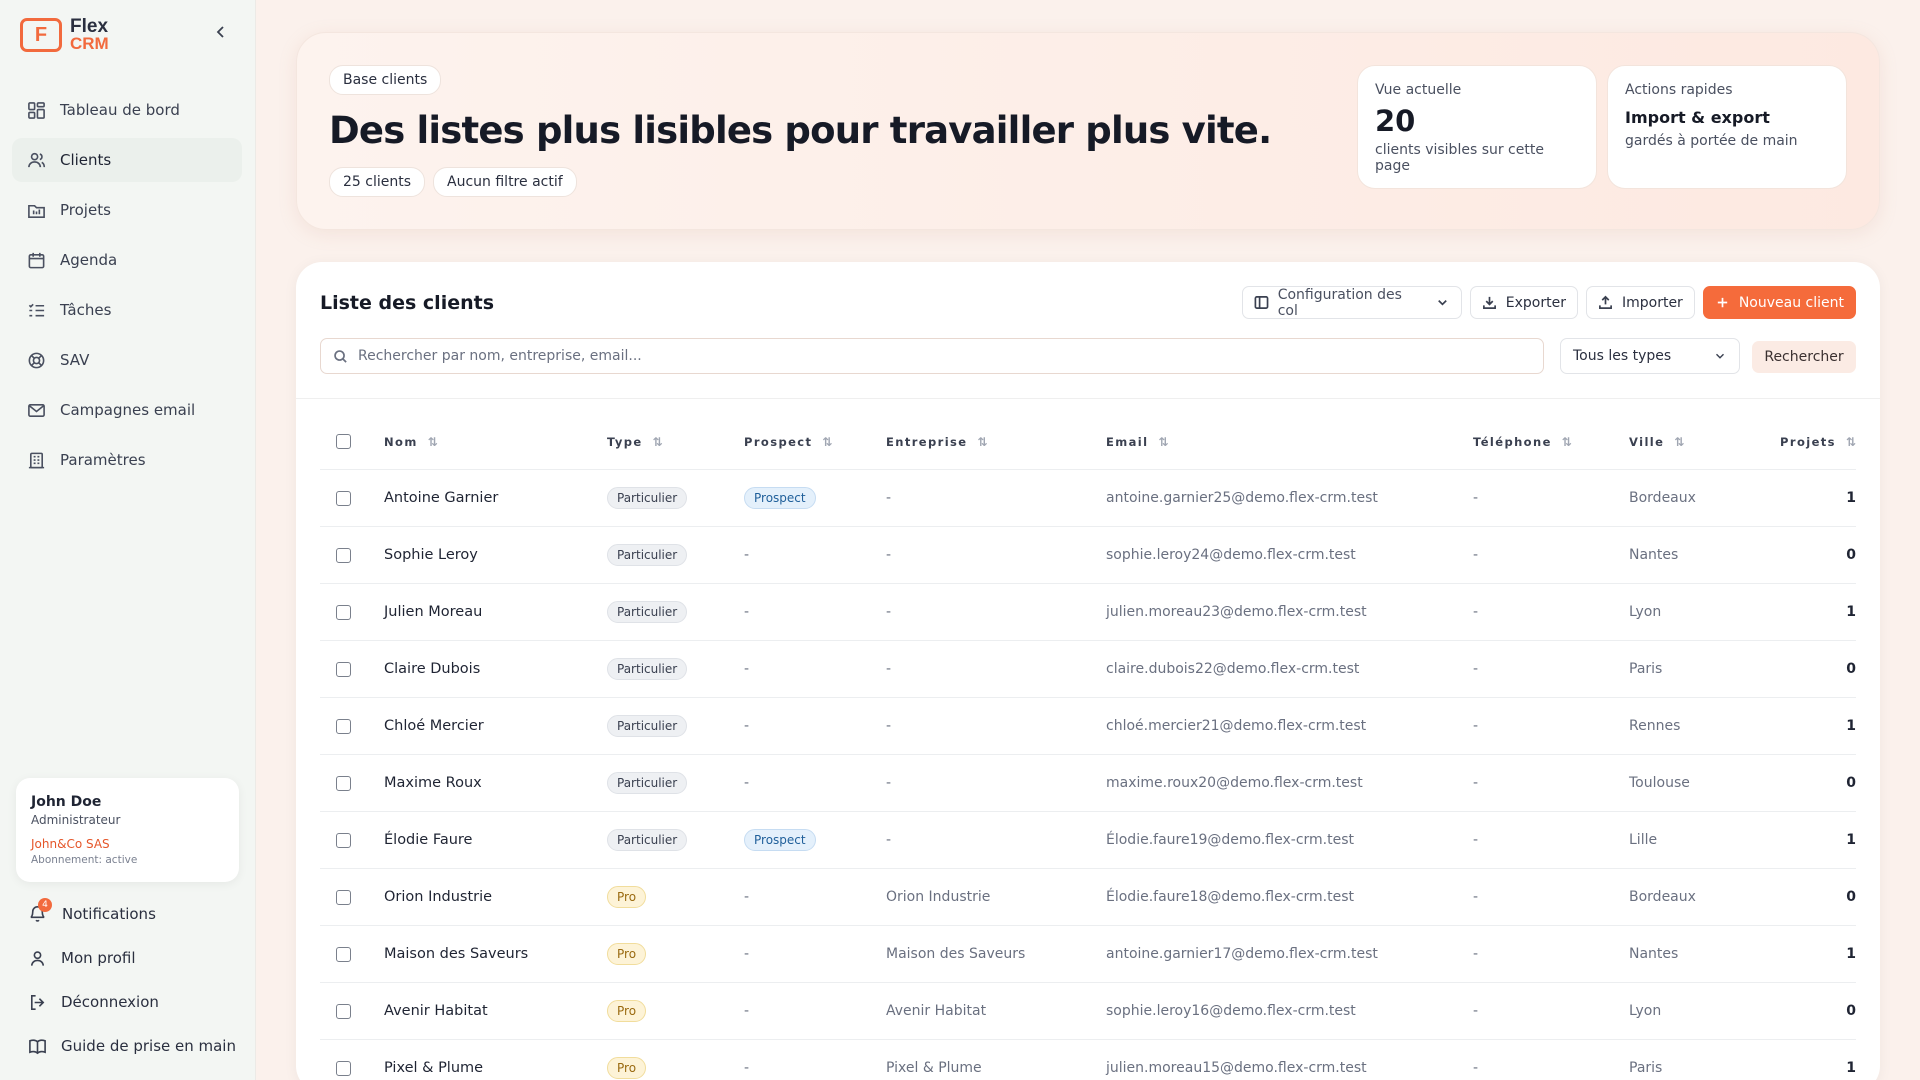 The height and width of the screenshot is (1080, 1920). I want to click on logo: F Flex CRM, so click(64, 34).